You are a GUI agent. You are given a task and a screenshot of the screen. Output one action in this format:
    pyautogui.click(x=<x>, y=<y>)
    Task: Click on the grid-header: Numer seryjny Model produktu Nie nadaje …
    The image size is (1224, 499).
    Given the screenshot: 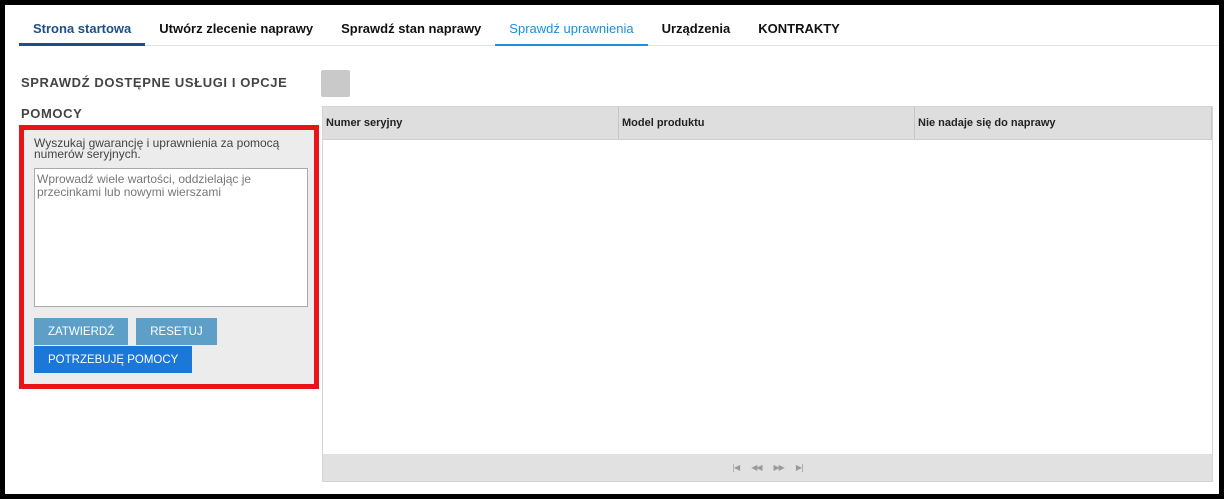 What is the action you would take?
    pyautogui.click(x=767, y=123)
    